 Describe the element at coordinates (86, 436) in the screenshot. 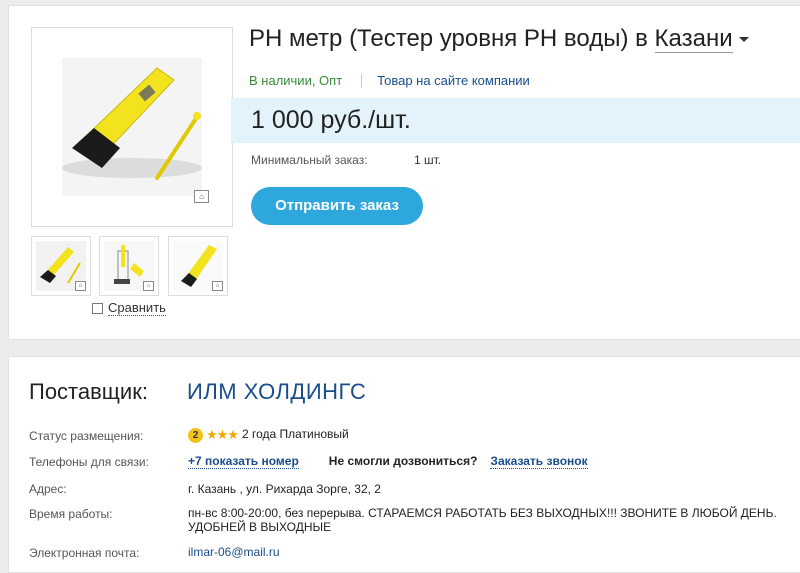

I see `status-label: Статус размещения:` at that location.